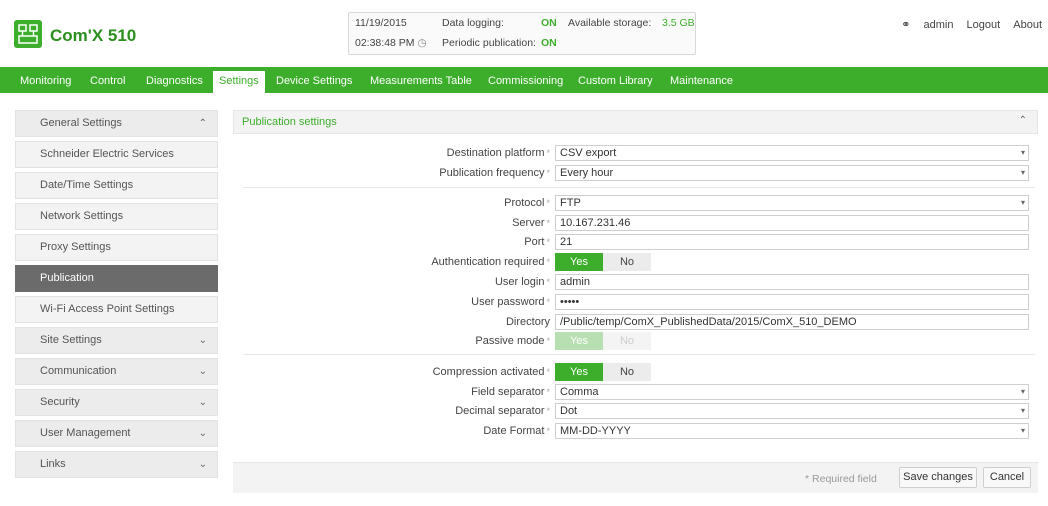 This screenshot has height=506, width=1048. Describe the element at coordinates (792, 153) in the screenshot. I see `destination-platform-select: CSV export ▾` at that location.